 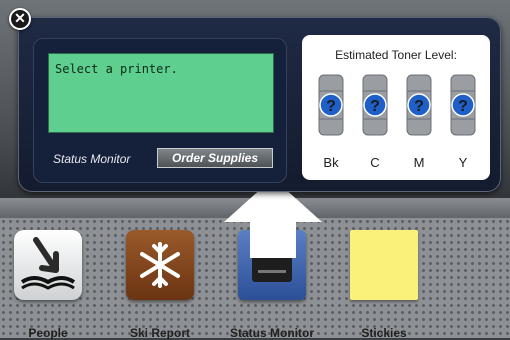 I want to click on toner-cartridge-c: ?, so click(x=375, y=105).